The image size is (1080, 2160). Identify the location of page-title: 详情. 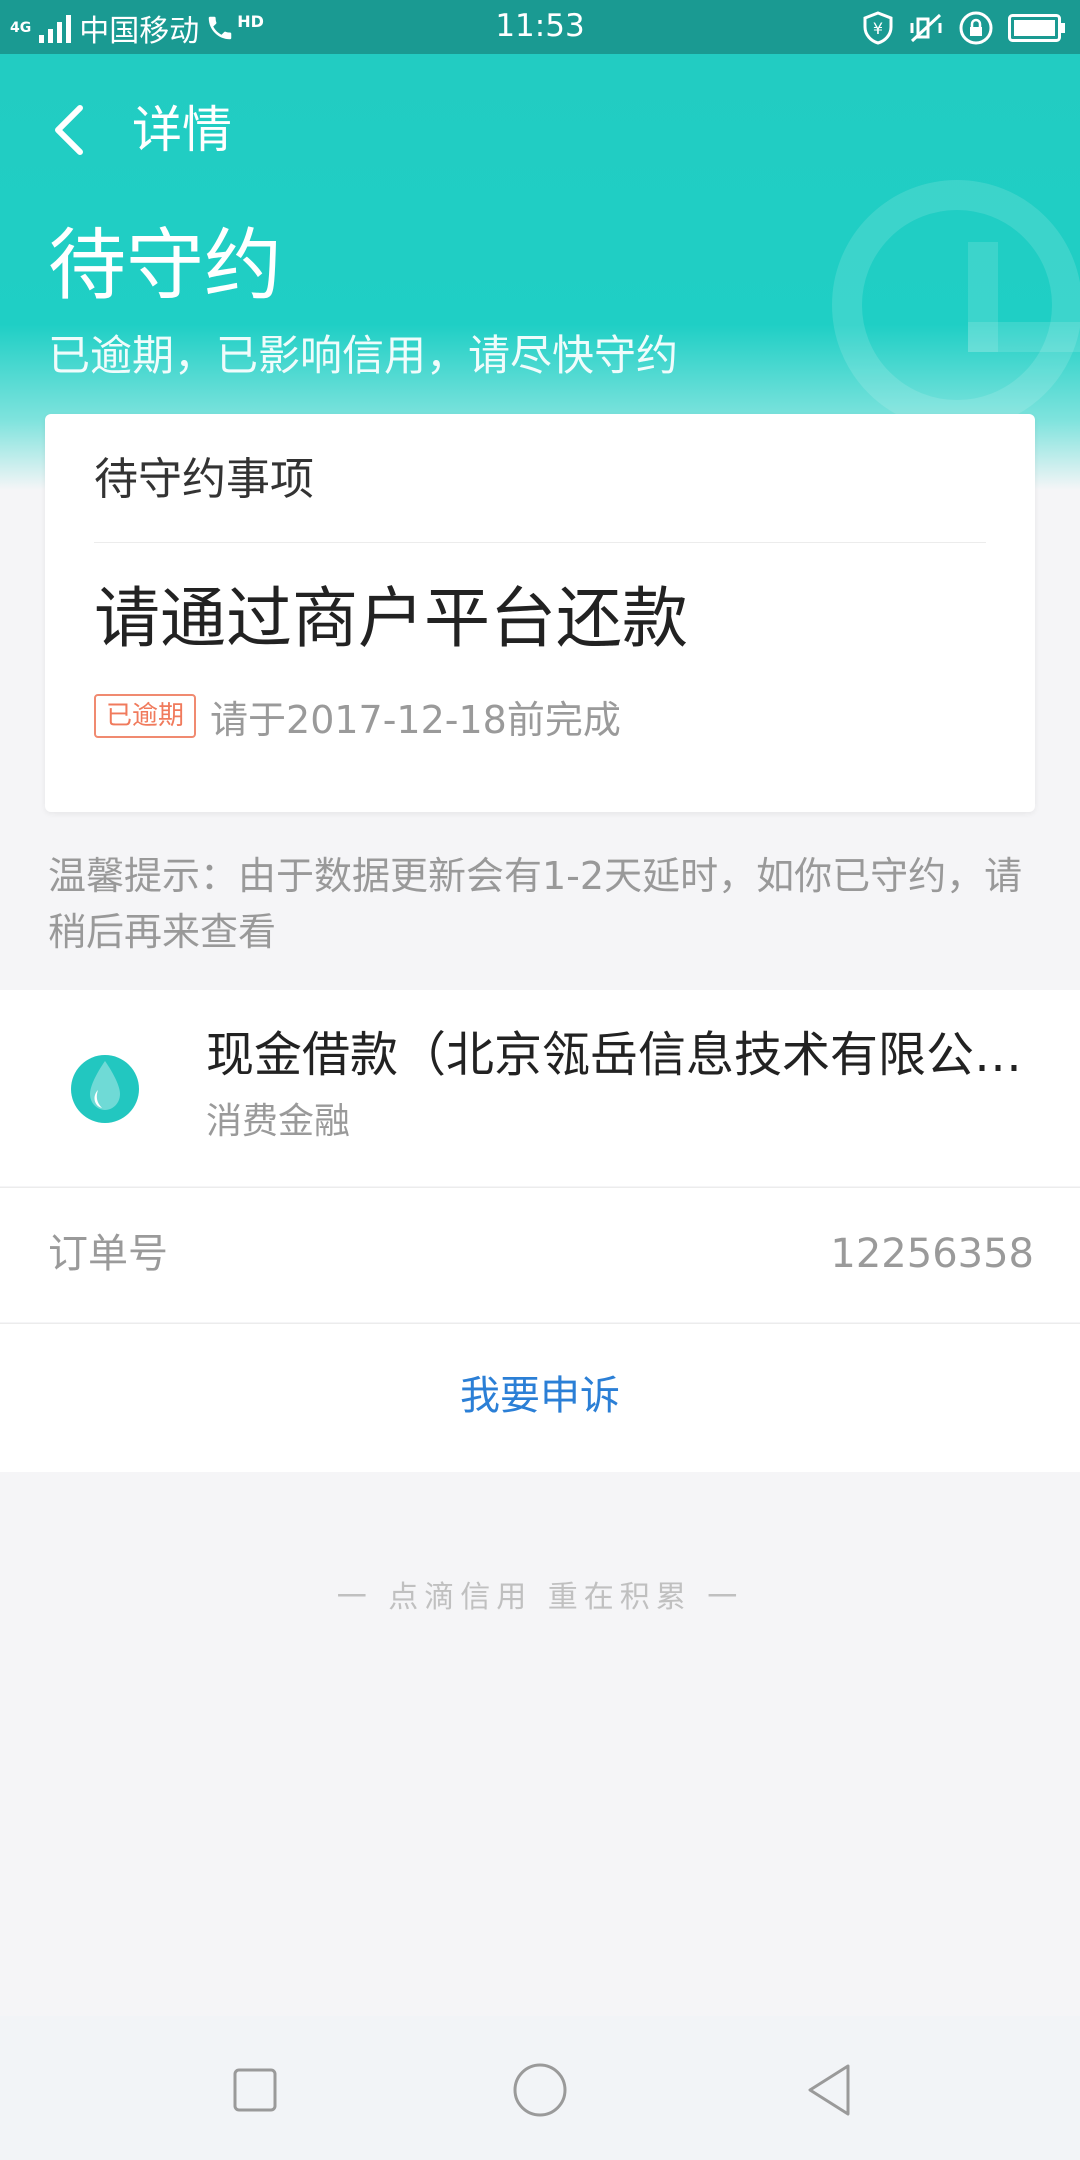
(182, 130).